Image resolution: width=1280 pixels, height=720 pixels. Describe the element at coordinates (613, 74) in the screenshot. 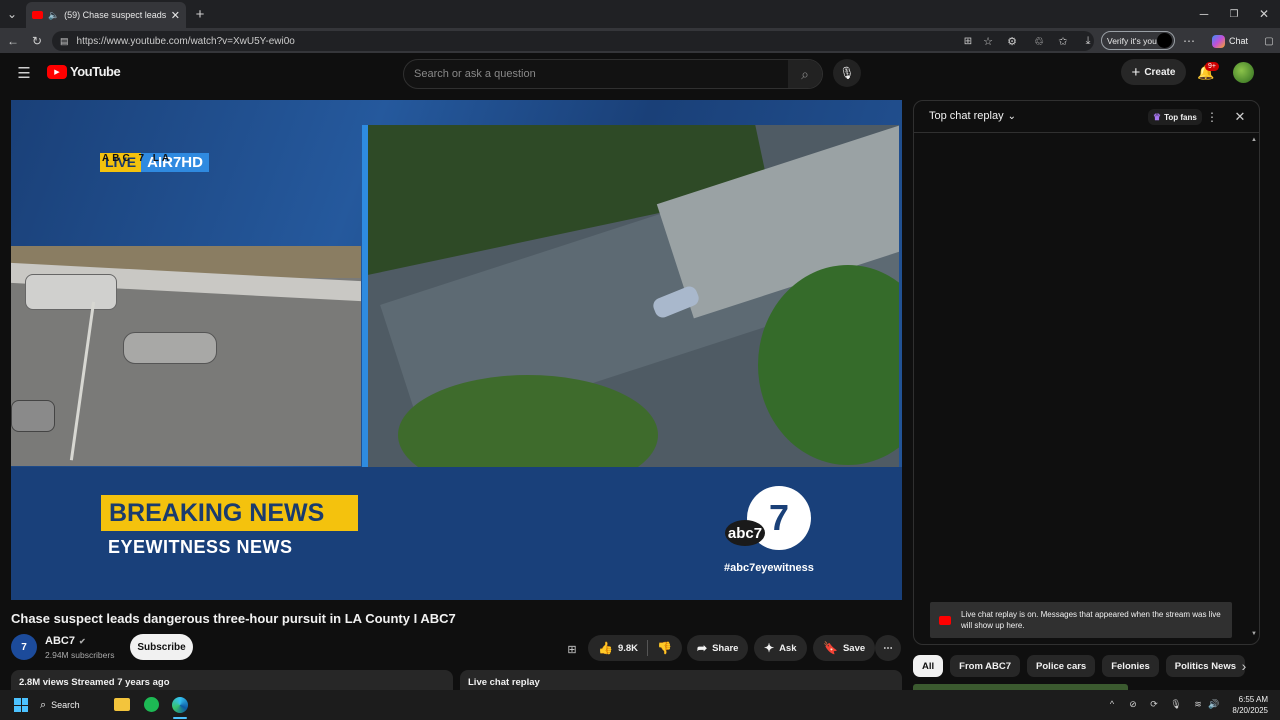

I see `search-input: Search or ask a question ⌕` at that location.